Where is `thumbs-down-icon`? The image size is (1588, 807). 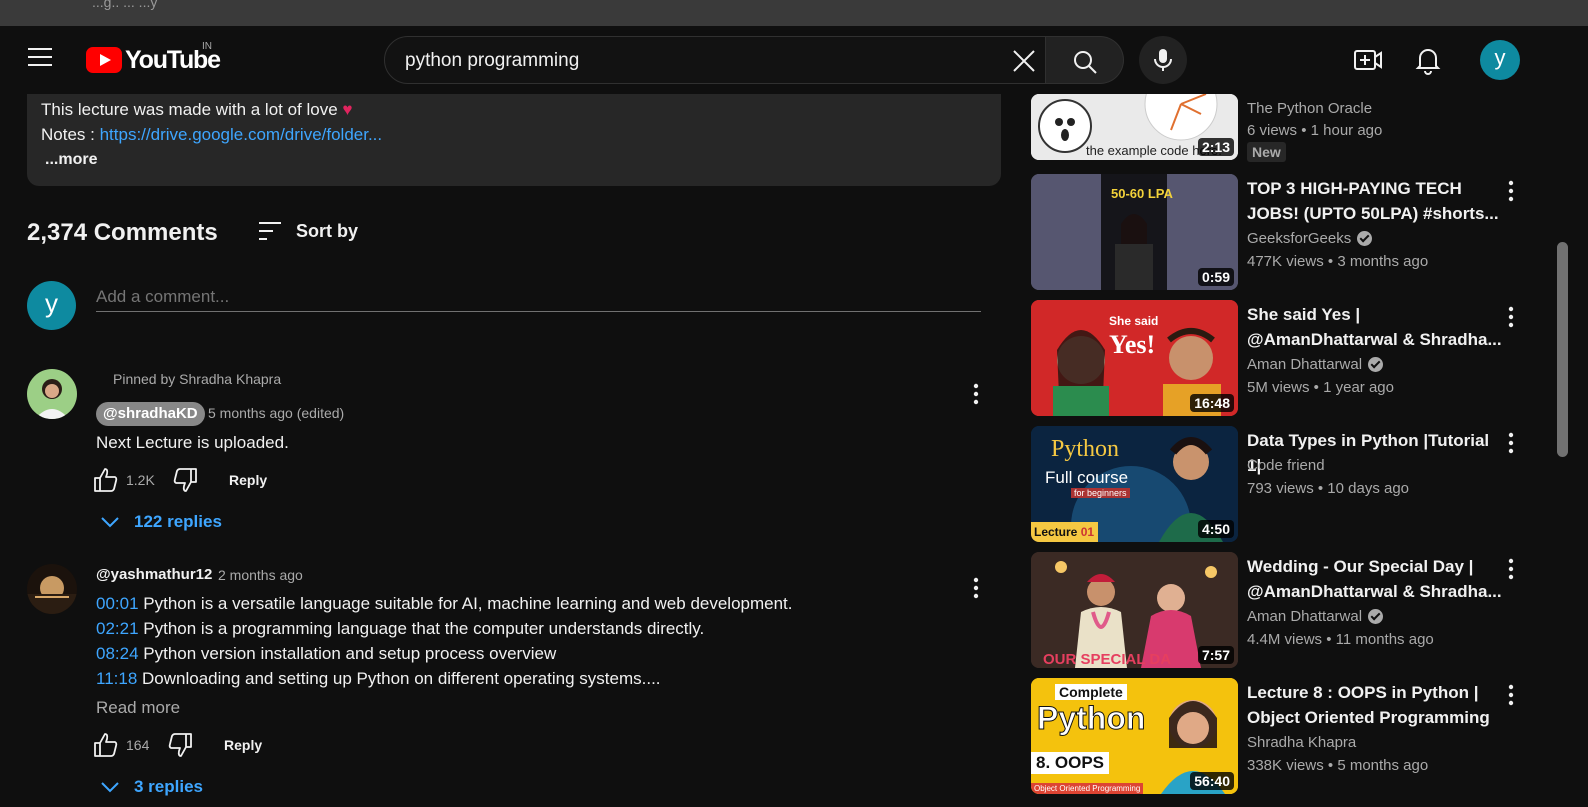 thumbs-down-icon is located at coordinates (185, 480).